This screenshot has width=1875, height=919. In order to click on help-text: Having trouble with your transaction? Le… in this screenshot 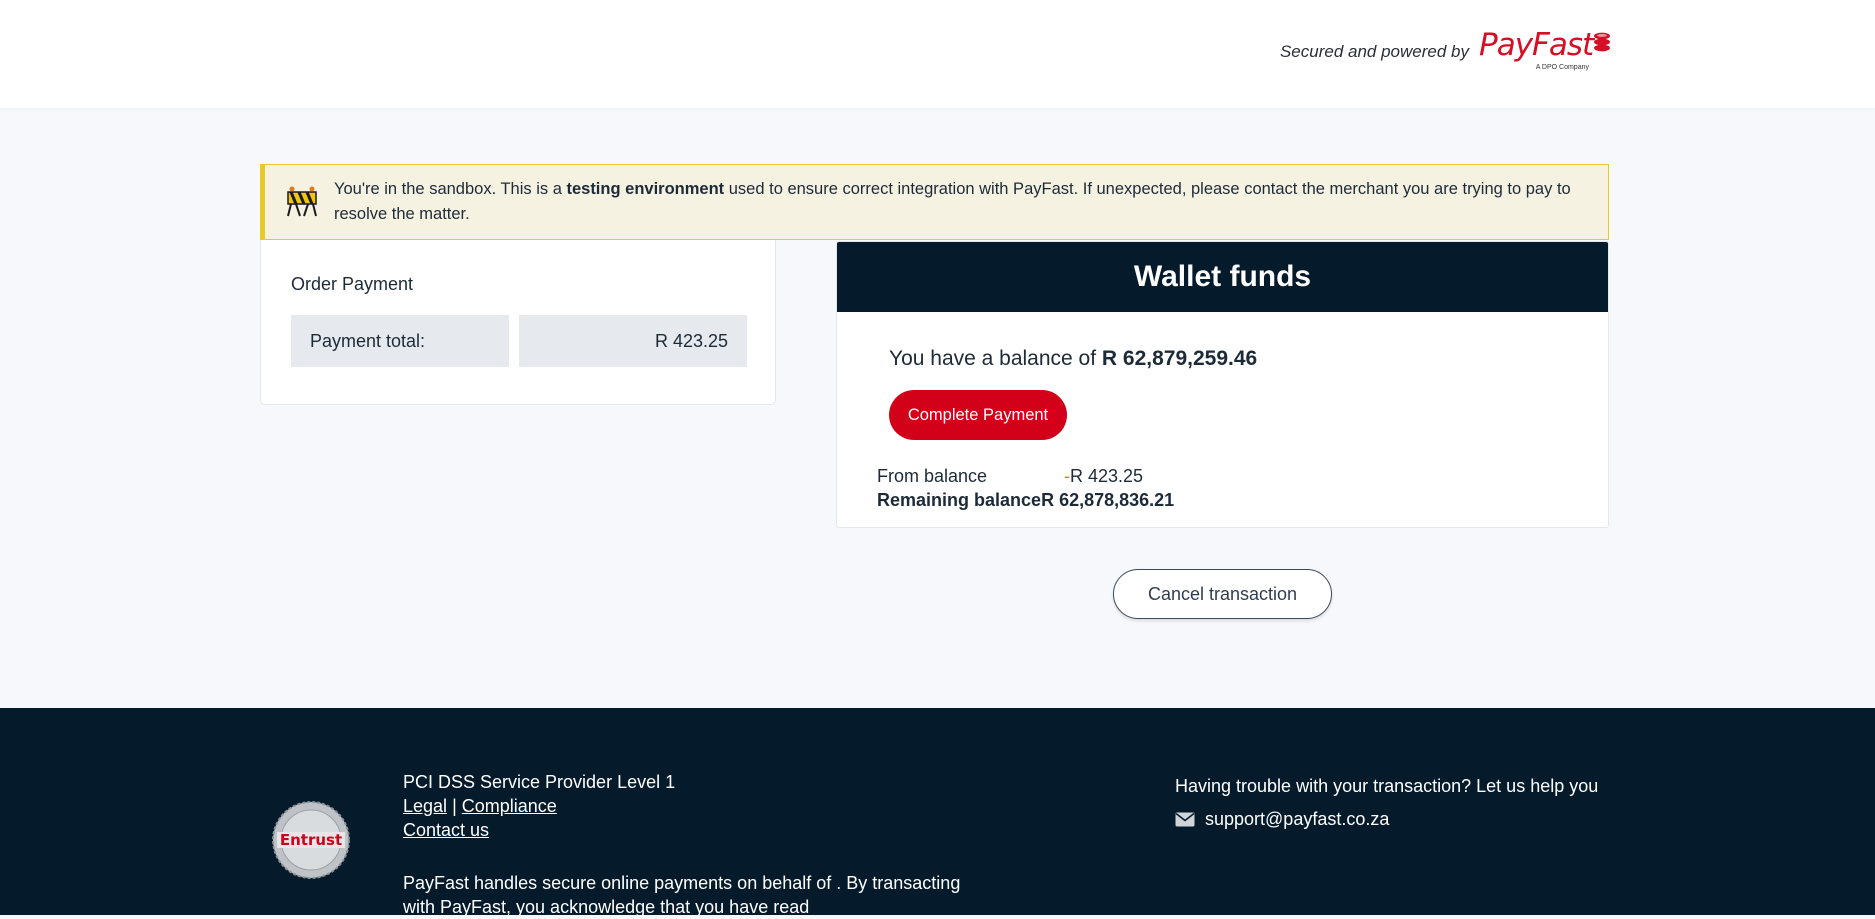, I will do `click(1387, 786)`.